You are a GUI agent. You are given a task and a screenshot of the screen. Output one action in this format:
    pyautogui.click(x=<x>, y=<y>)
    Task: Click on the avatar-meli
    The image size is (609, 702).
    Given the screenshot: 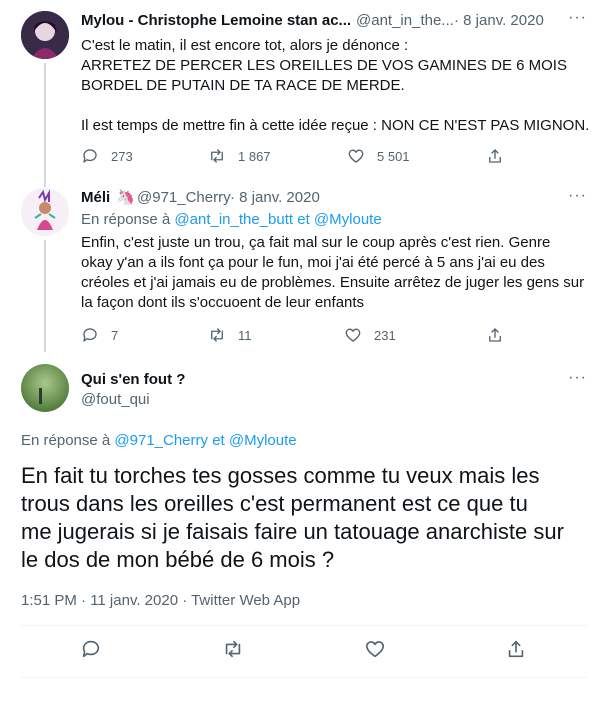 What is the action you would take?
    pyautogui.click(x=45, y=212)
    